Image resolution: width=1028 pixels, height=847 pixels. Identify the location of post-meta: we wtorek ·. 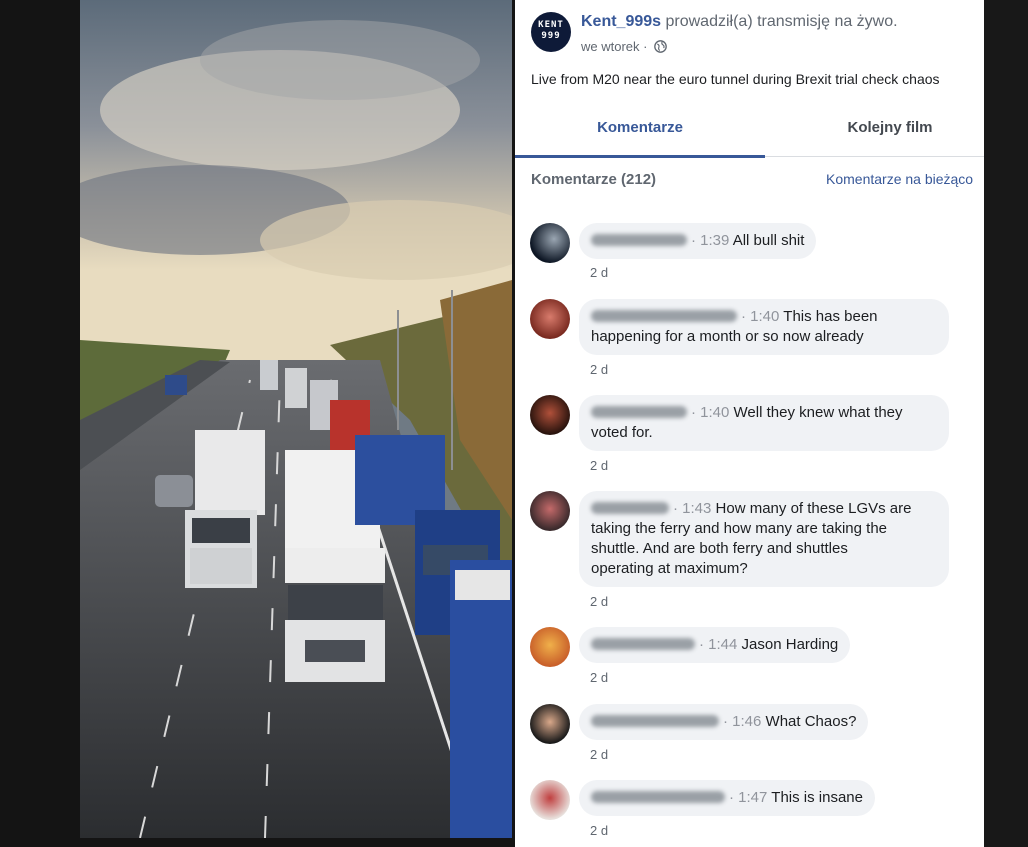
(624, 46).